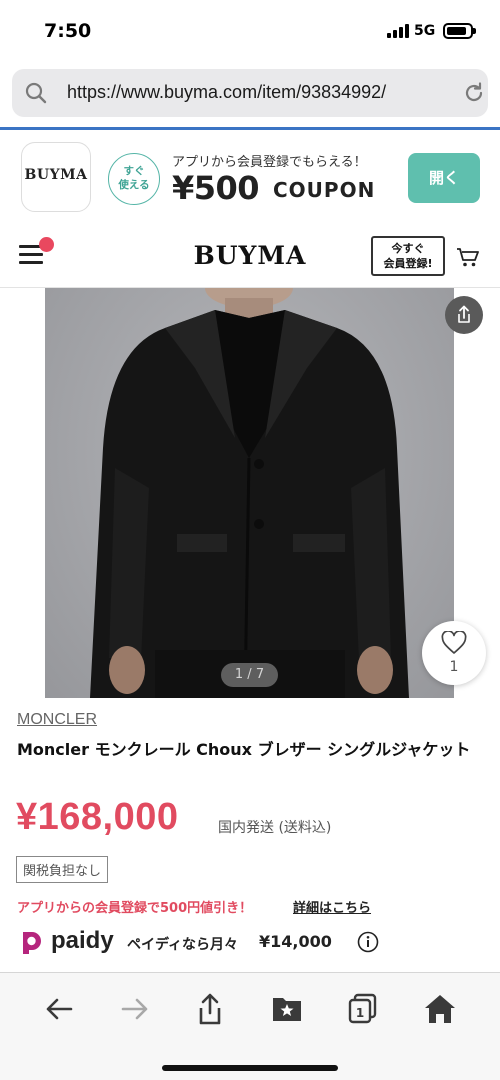 The width and height of the screenshot is (500, 1080). Describe the element at coordinates (295, 941) in the screenshot. I see `paidy-monthly-amount: ¥14,000` at that location.